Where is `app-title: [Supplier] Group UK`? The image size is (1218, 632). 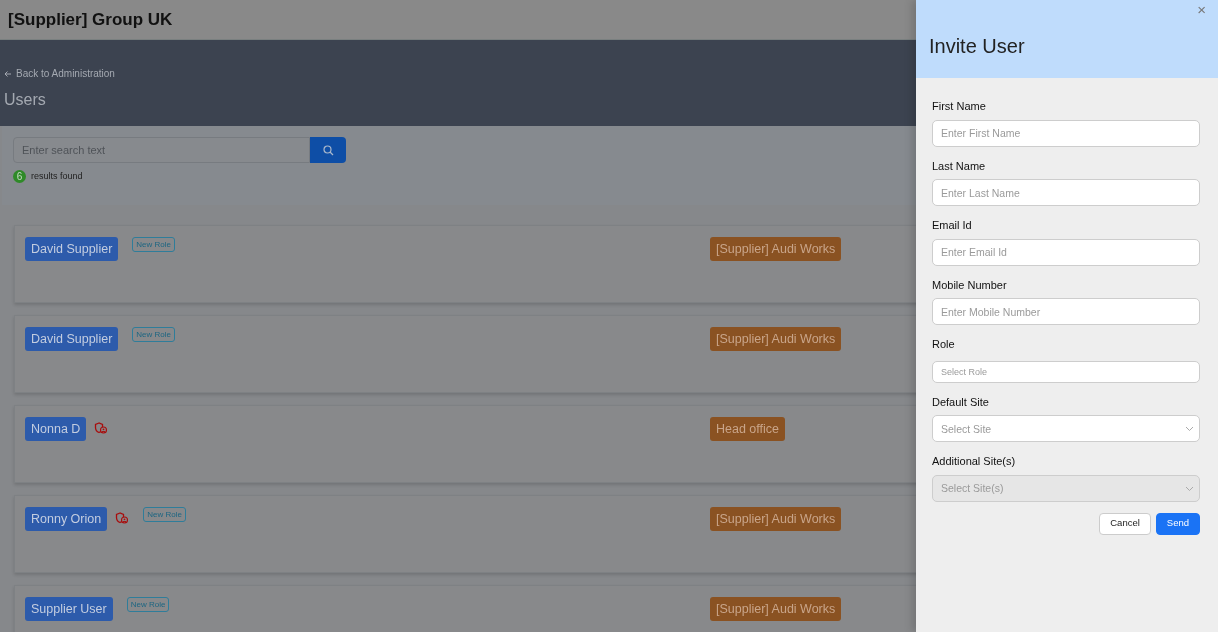 app-title: [Supplier] Group UK is located at coordinates (90, 19).